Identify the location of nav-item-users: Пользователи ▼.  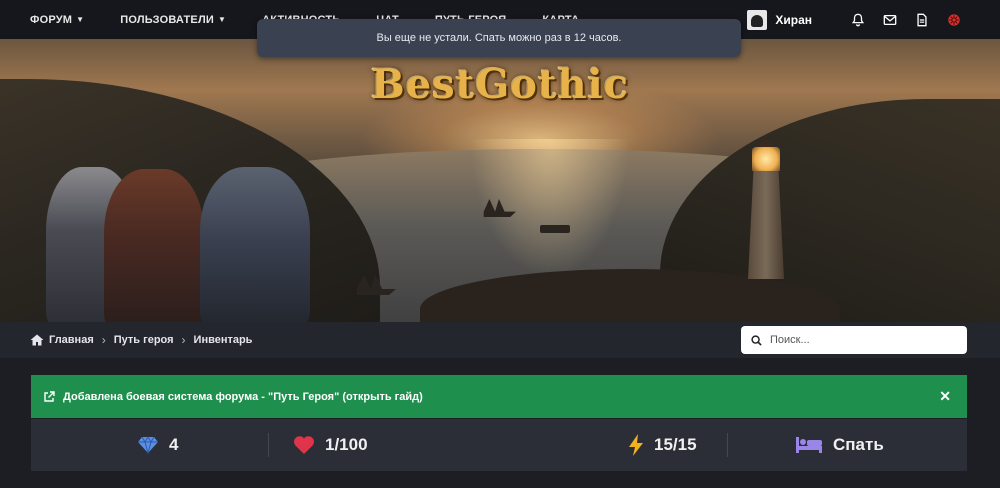
(173, 20).